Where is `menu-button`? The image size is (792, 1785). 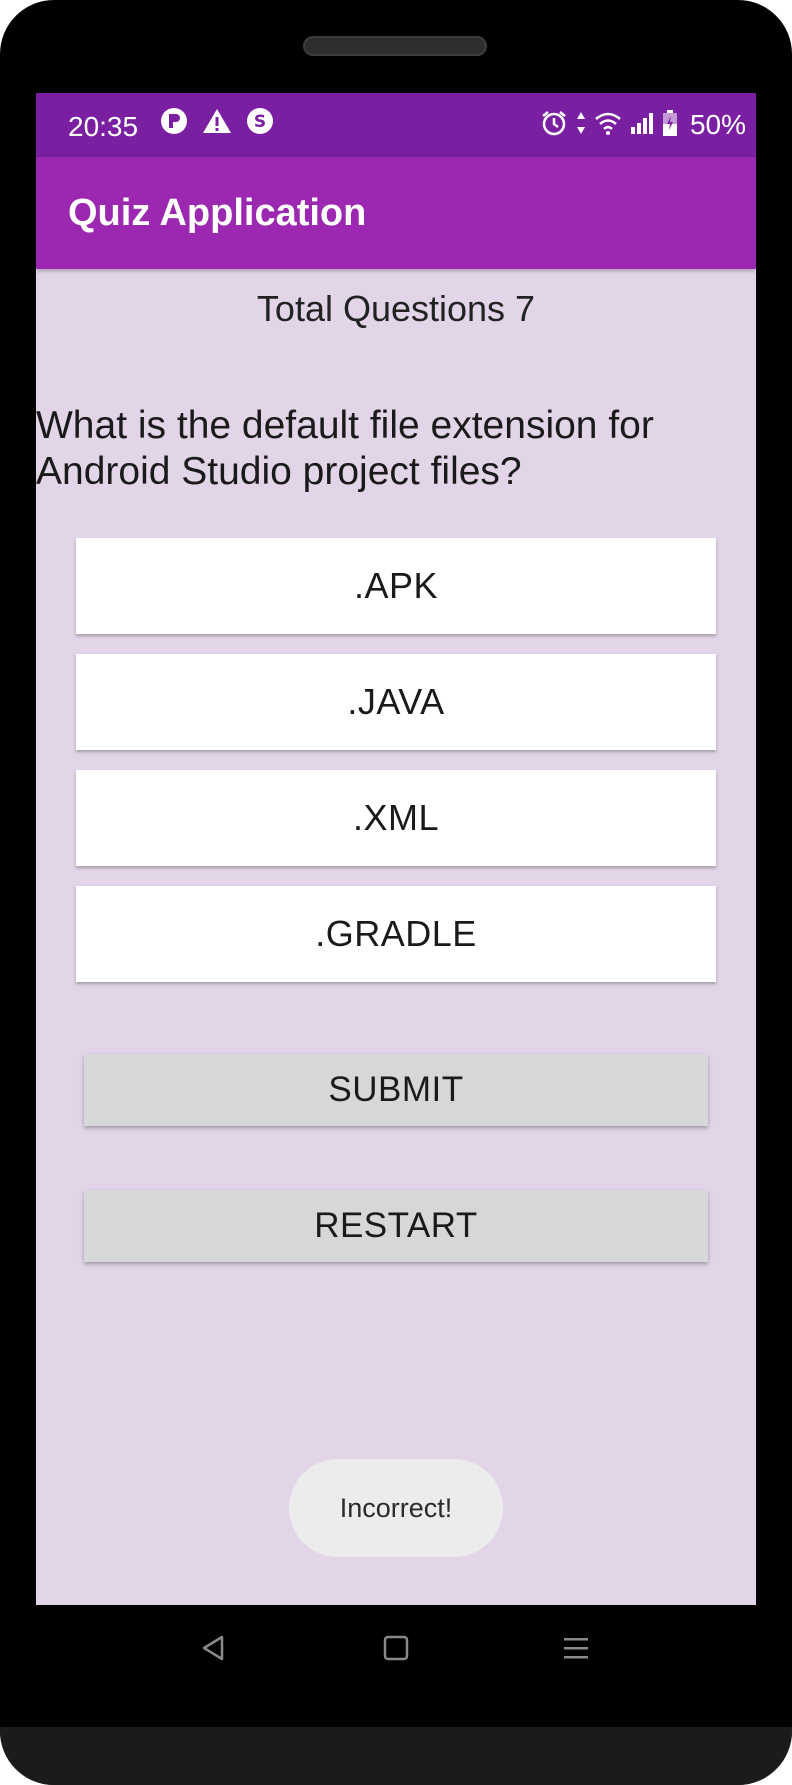
menu-button is located at coordinates (576, 1650).